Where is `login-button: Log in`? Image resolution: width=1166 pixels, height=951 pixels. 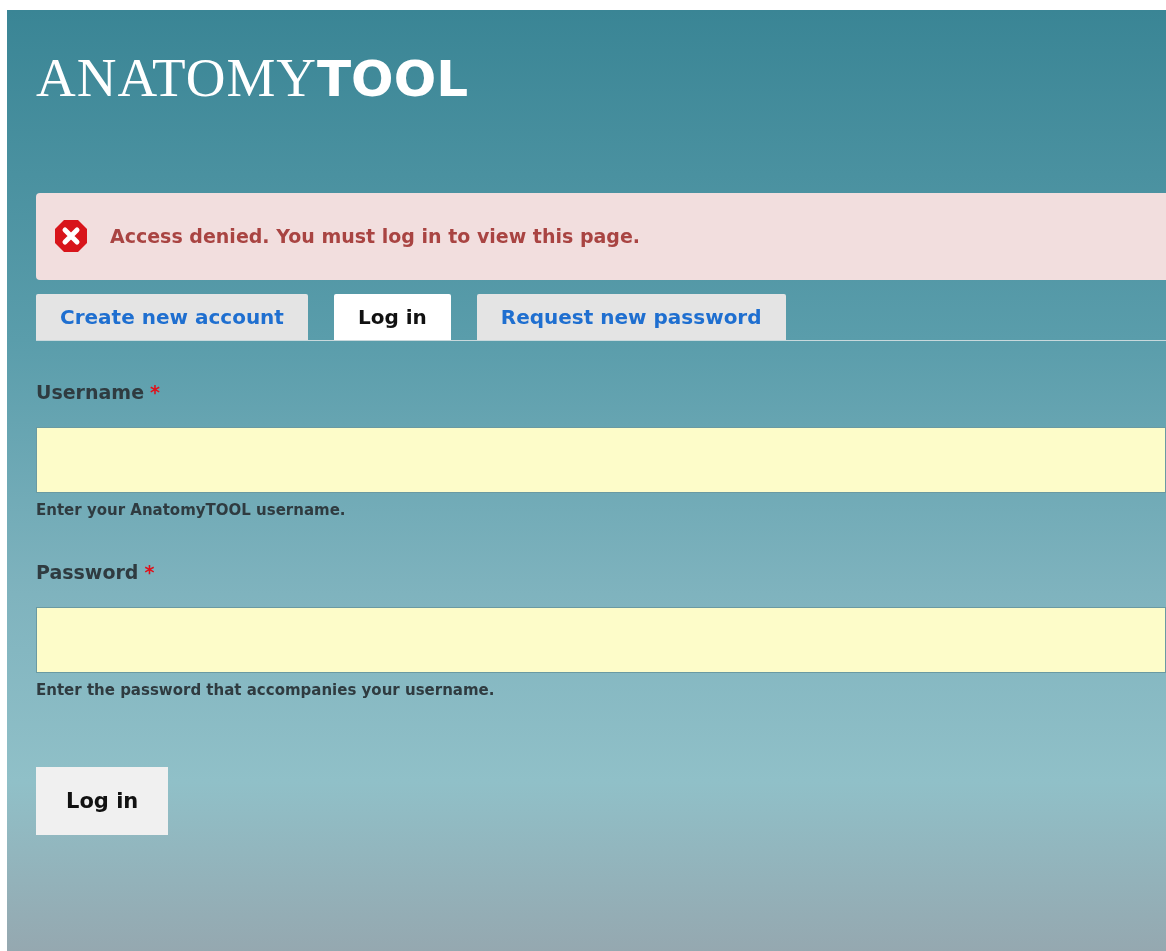
login-button: Log in is located at coordinates (102, 800).